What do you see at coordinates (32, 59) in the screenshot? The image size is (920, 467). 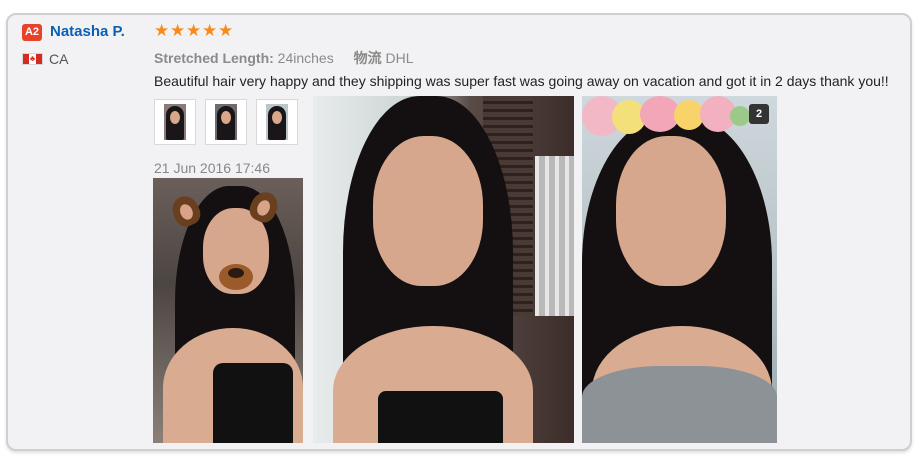 I see `canada-flag-icon: ♣` at bounding box center [32, 59].